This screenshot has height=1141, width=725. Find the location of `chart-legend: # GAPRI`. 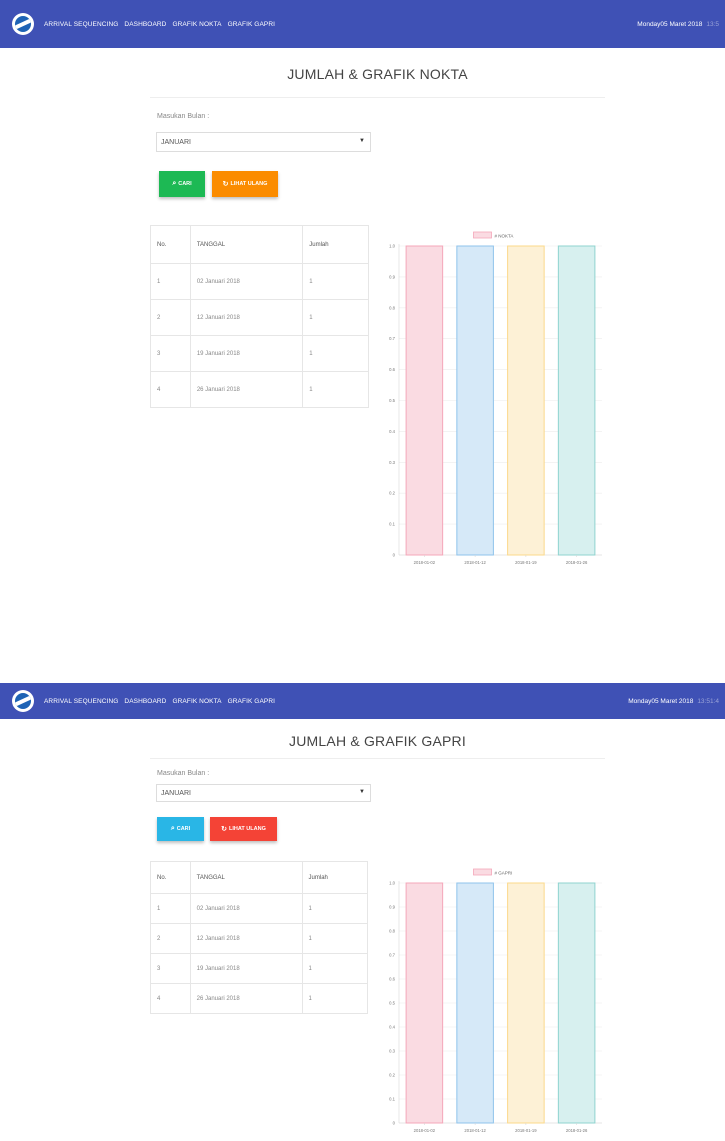

chart-legend: # GAPRI is located at coordinates (493, 872).